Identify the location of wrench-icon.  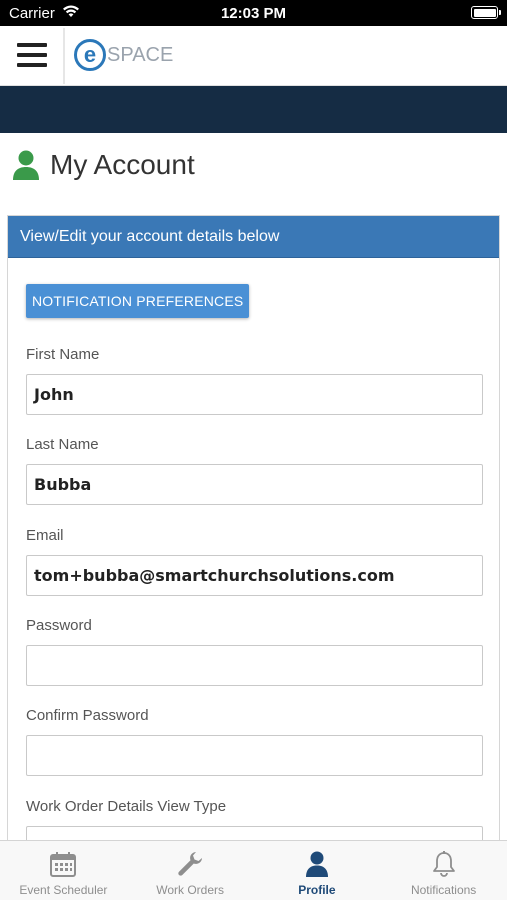
(190, 864).